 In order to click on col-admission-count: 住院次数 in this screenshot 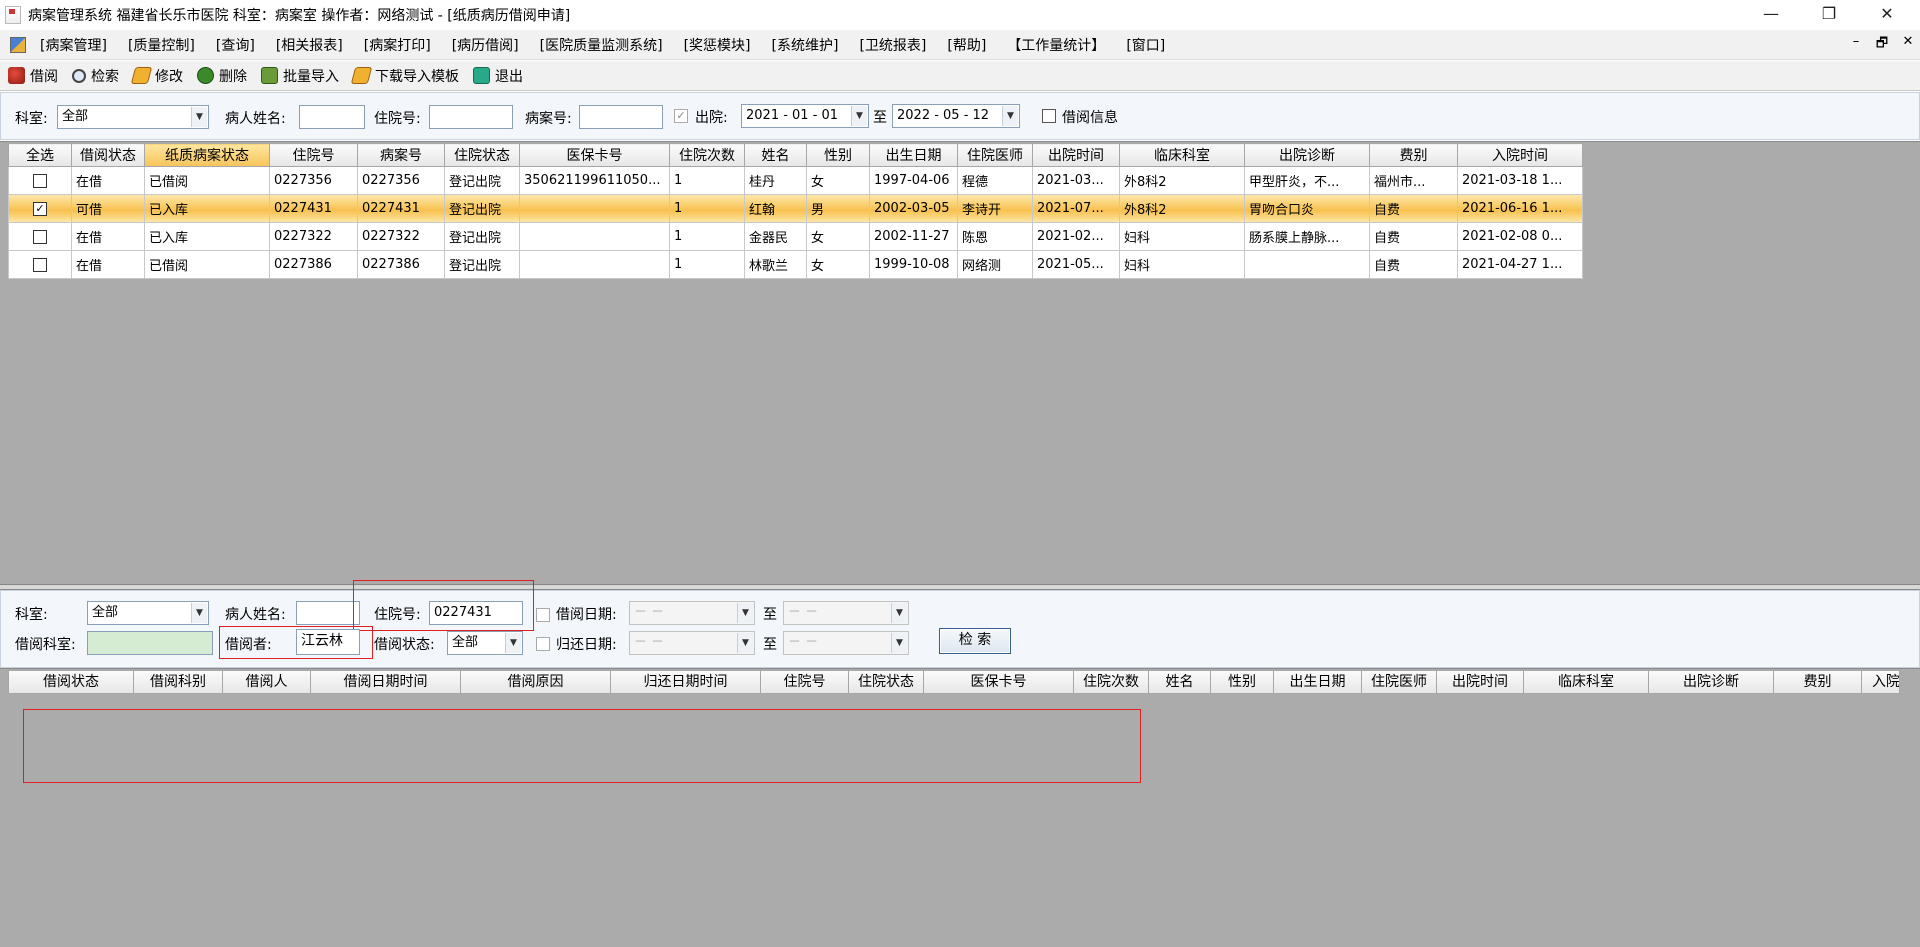, I will do `click(707, 155)`.